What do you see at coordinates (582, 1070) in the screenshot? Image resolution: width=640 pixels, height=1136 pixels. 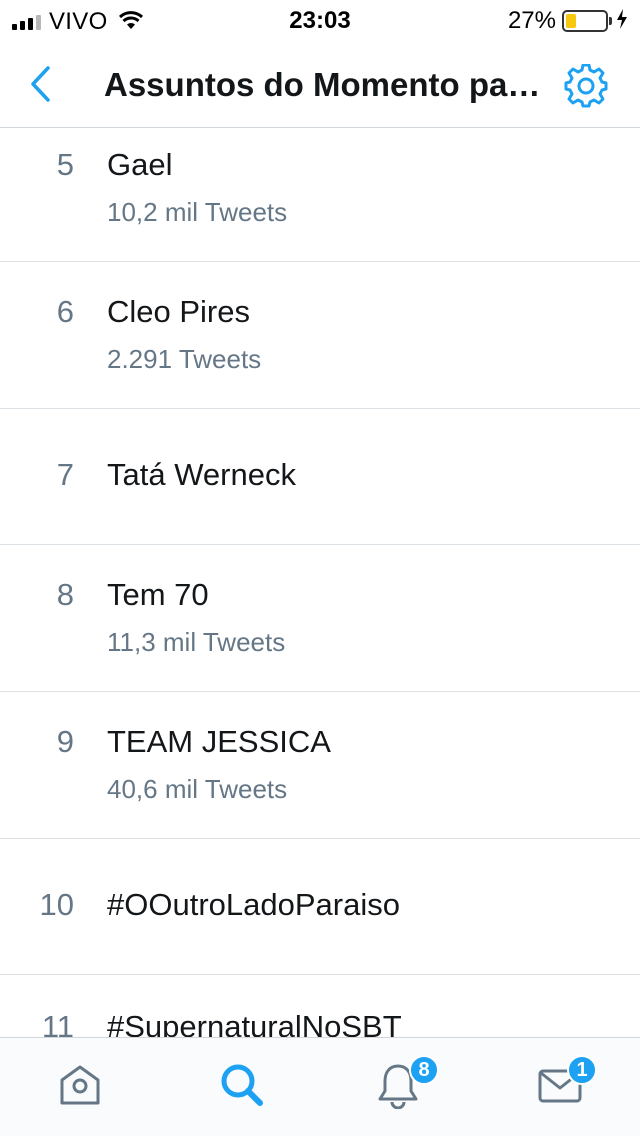 I see `messages-badge: 1` at bounding box center [582, 1070].